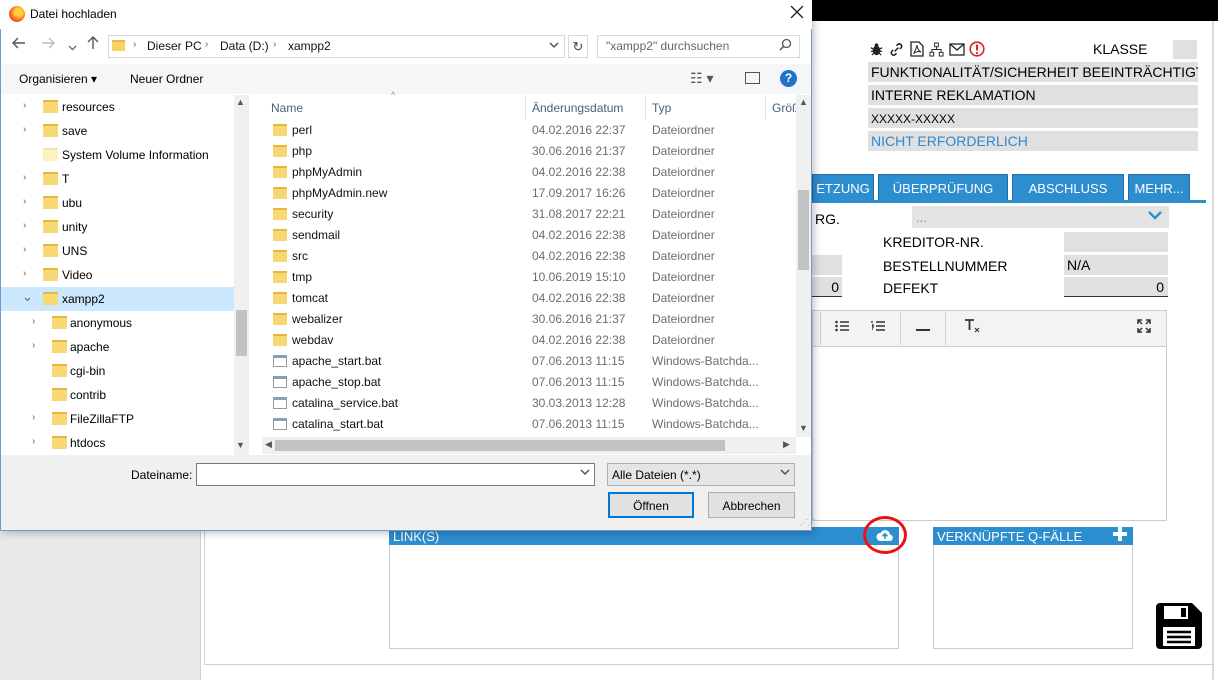  Describe the element at coordinates (529, 130) in the screenshot. I see `file-row: perl 04.02.2016 22:37 Dateiordner` at that location.